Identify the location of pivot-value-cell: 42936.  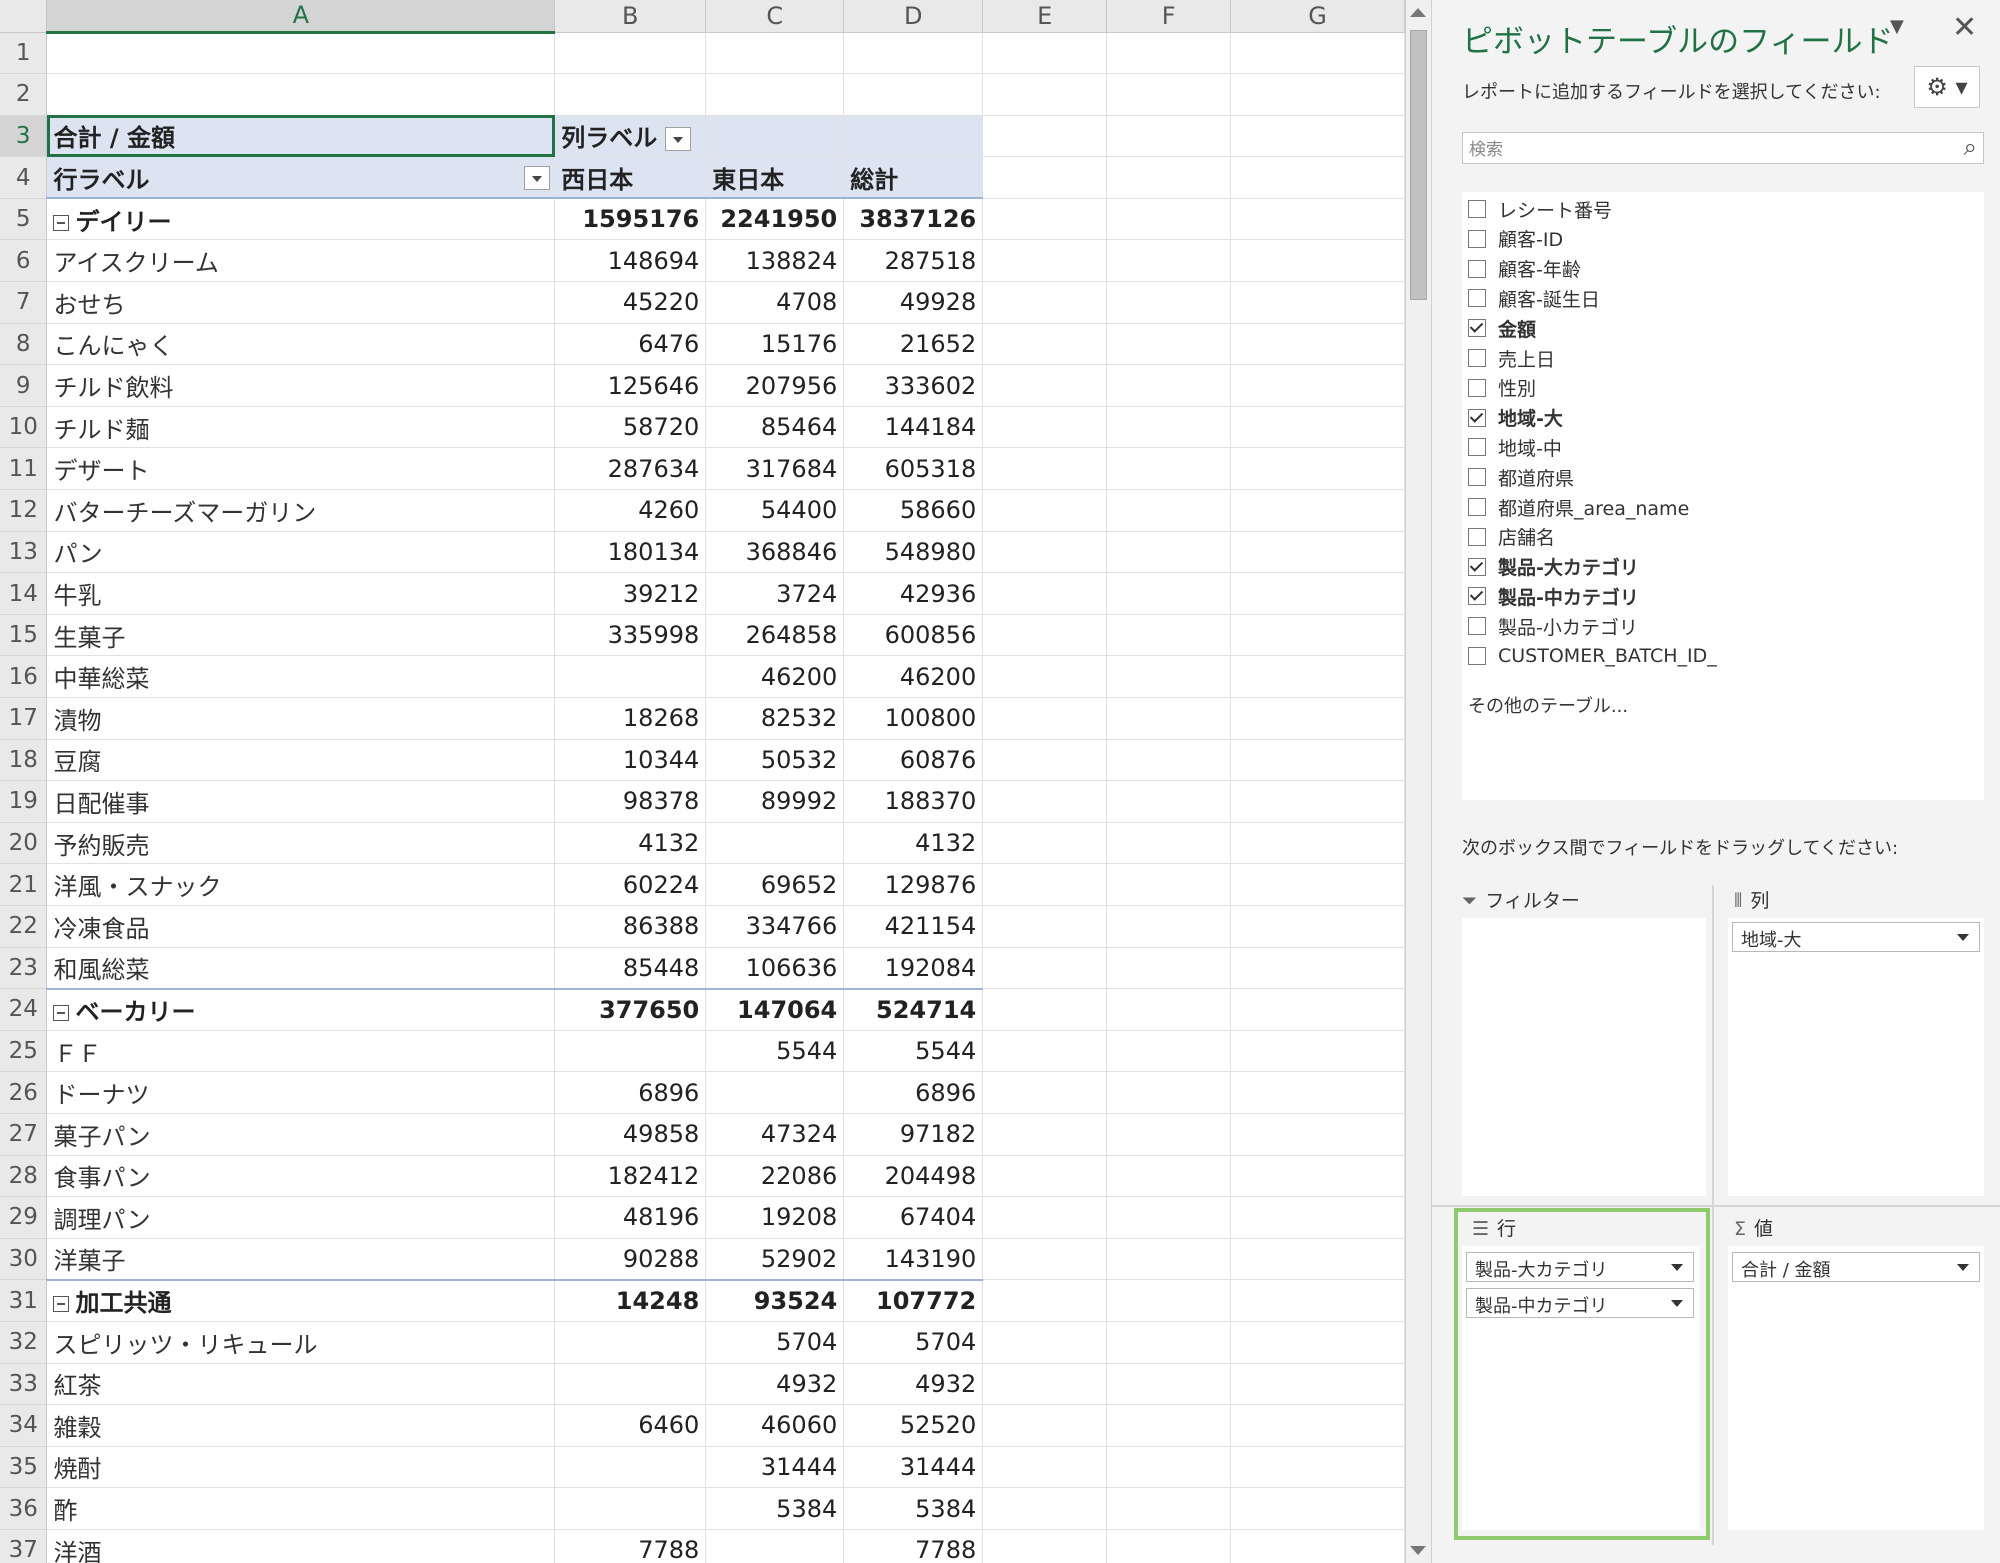
(913, 593).